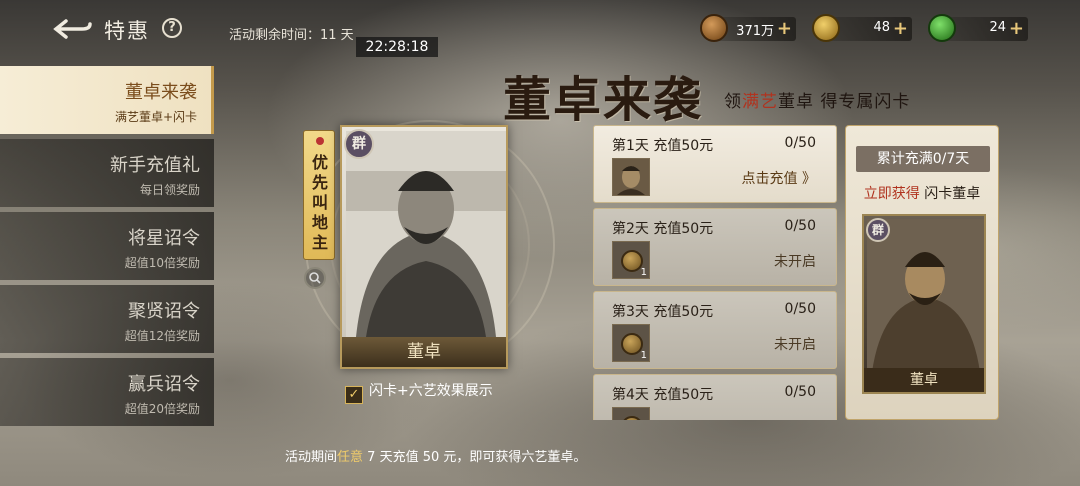 The image size is (1080, 486). Describe the element at coordinates (663, 229) in the screenshot. I see `day-title: 第2天 充值50元` at that location.